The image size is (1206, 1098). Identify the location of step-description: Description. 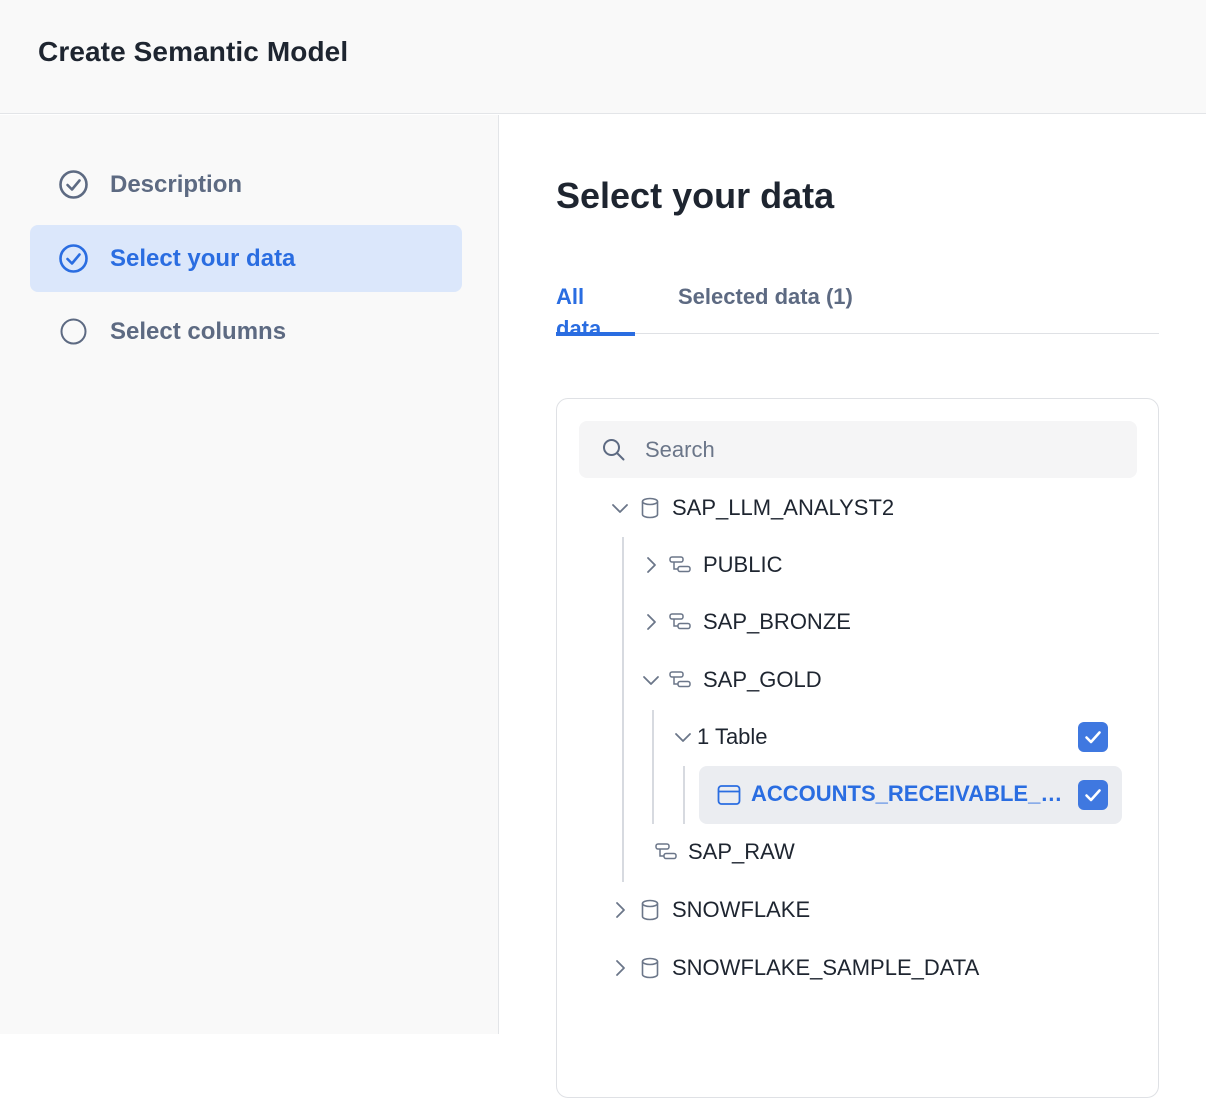
(246, 184).